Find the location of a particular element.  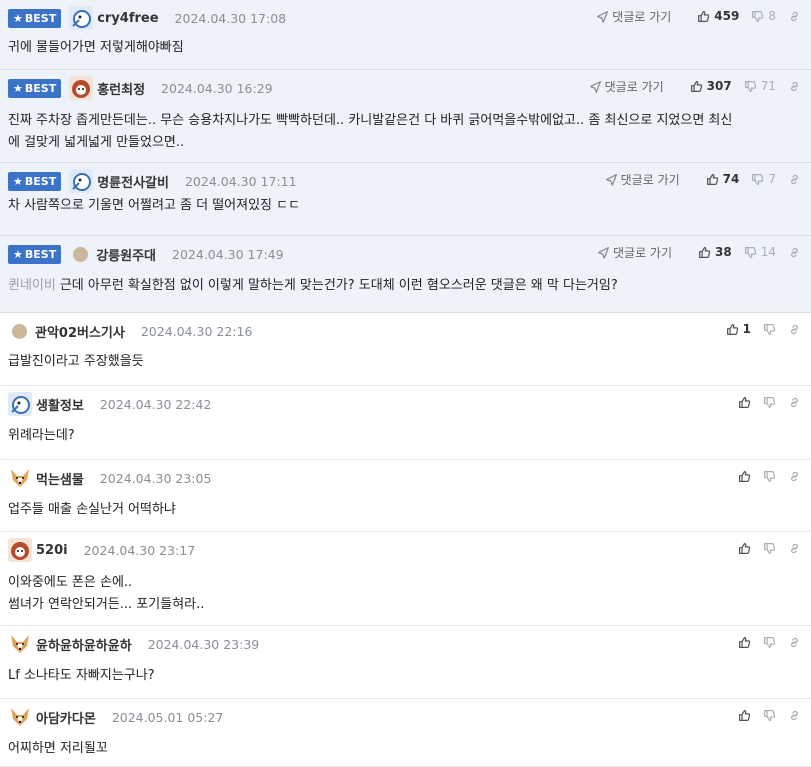

comment-text-line: 귀에 물들어가면 저렇게해야빠짐 is located at coordinates (402, 48).